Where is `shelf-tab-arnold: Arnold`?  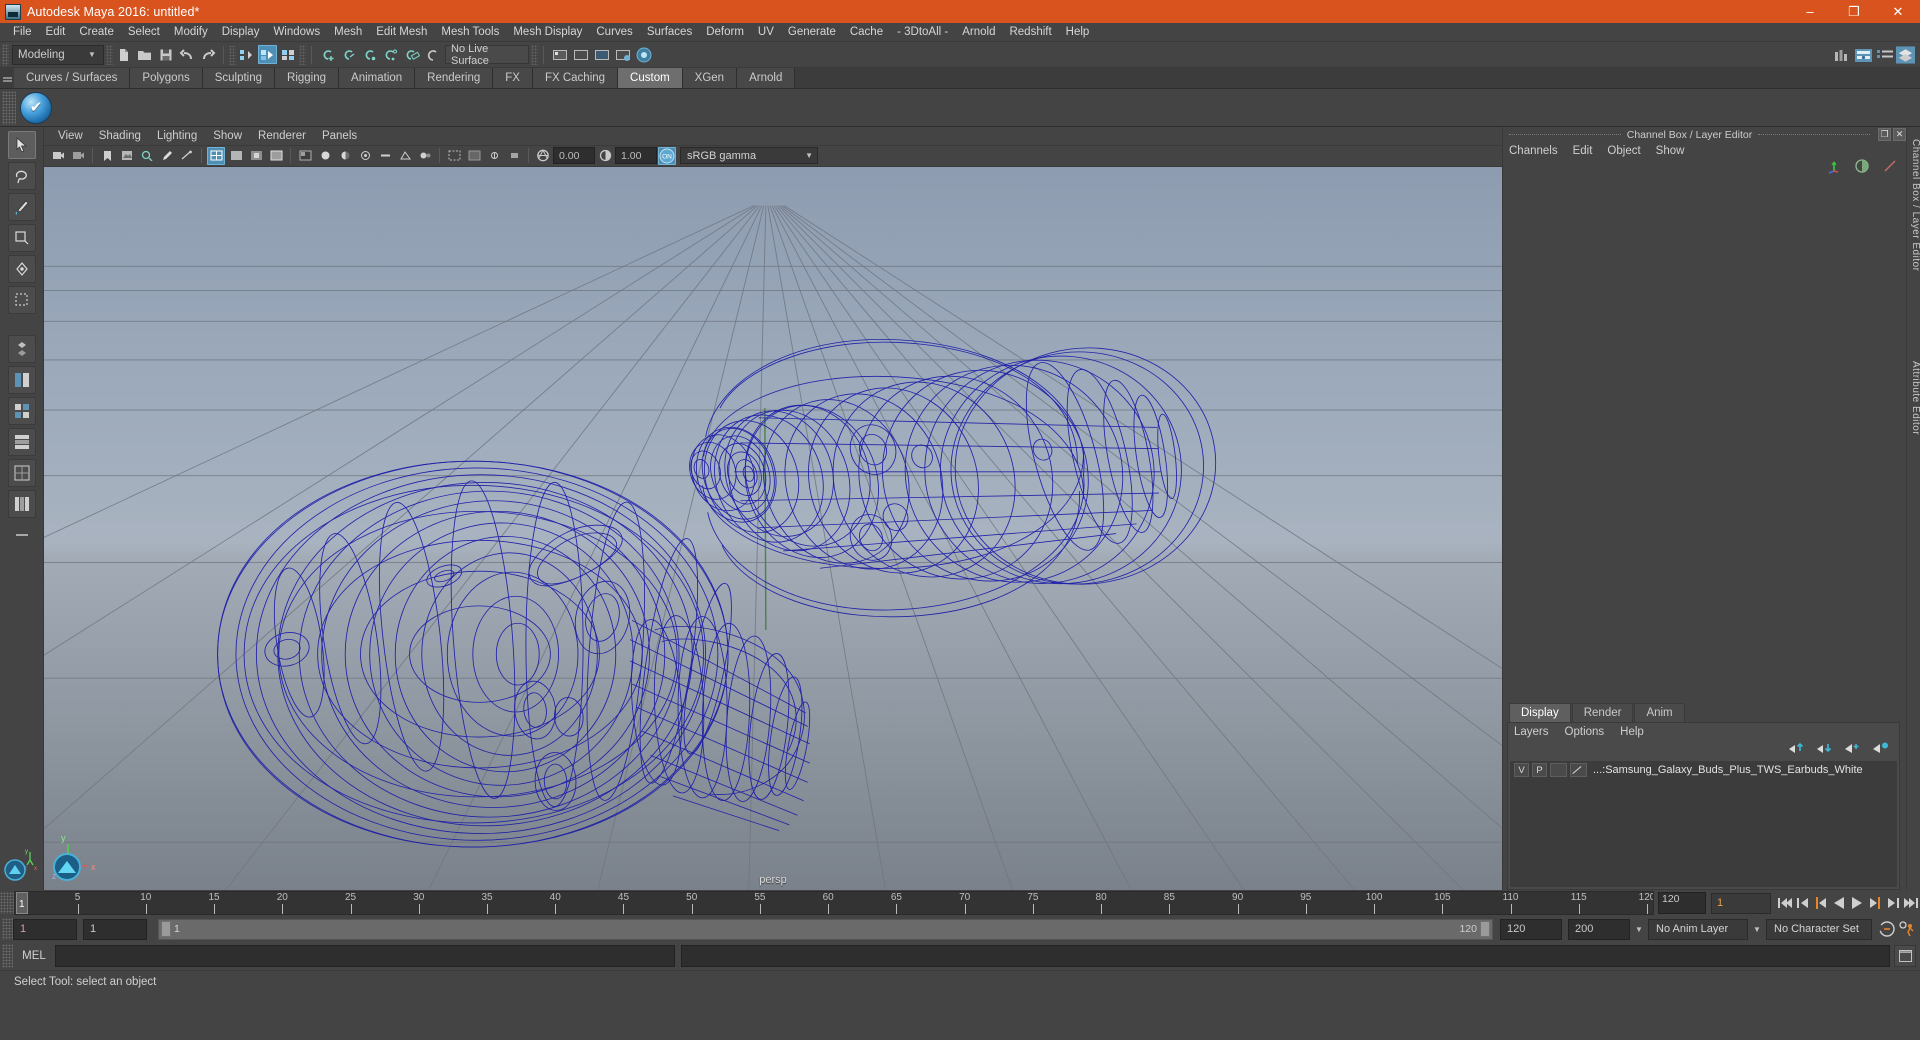
shelf-tab-arnold: Arnold is located at coordinates (766, 78).